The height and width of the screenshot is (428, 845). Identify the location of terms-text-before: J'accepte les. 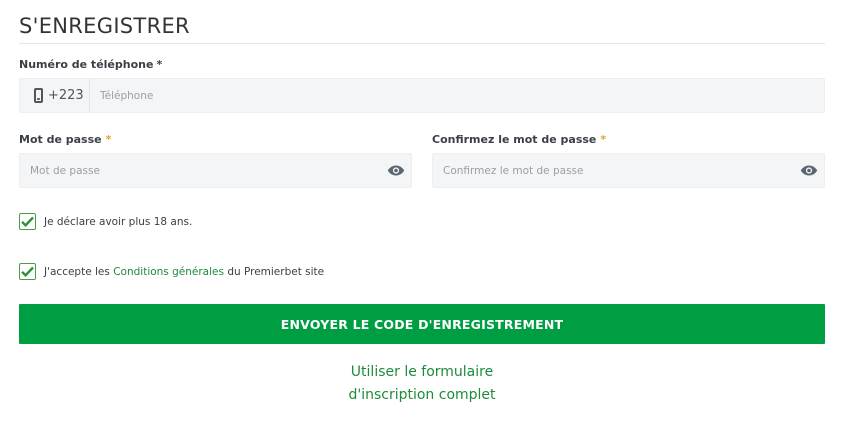
(77, 271).